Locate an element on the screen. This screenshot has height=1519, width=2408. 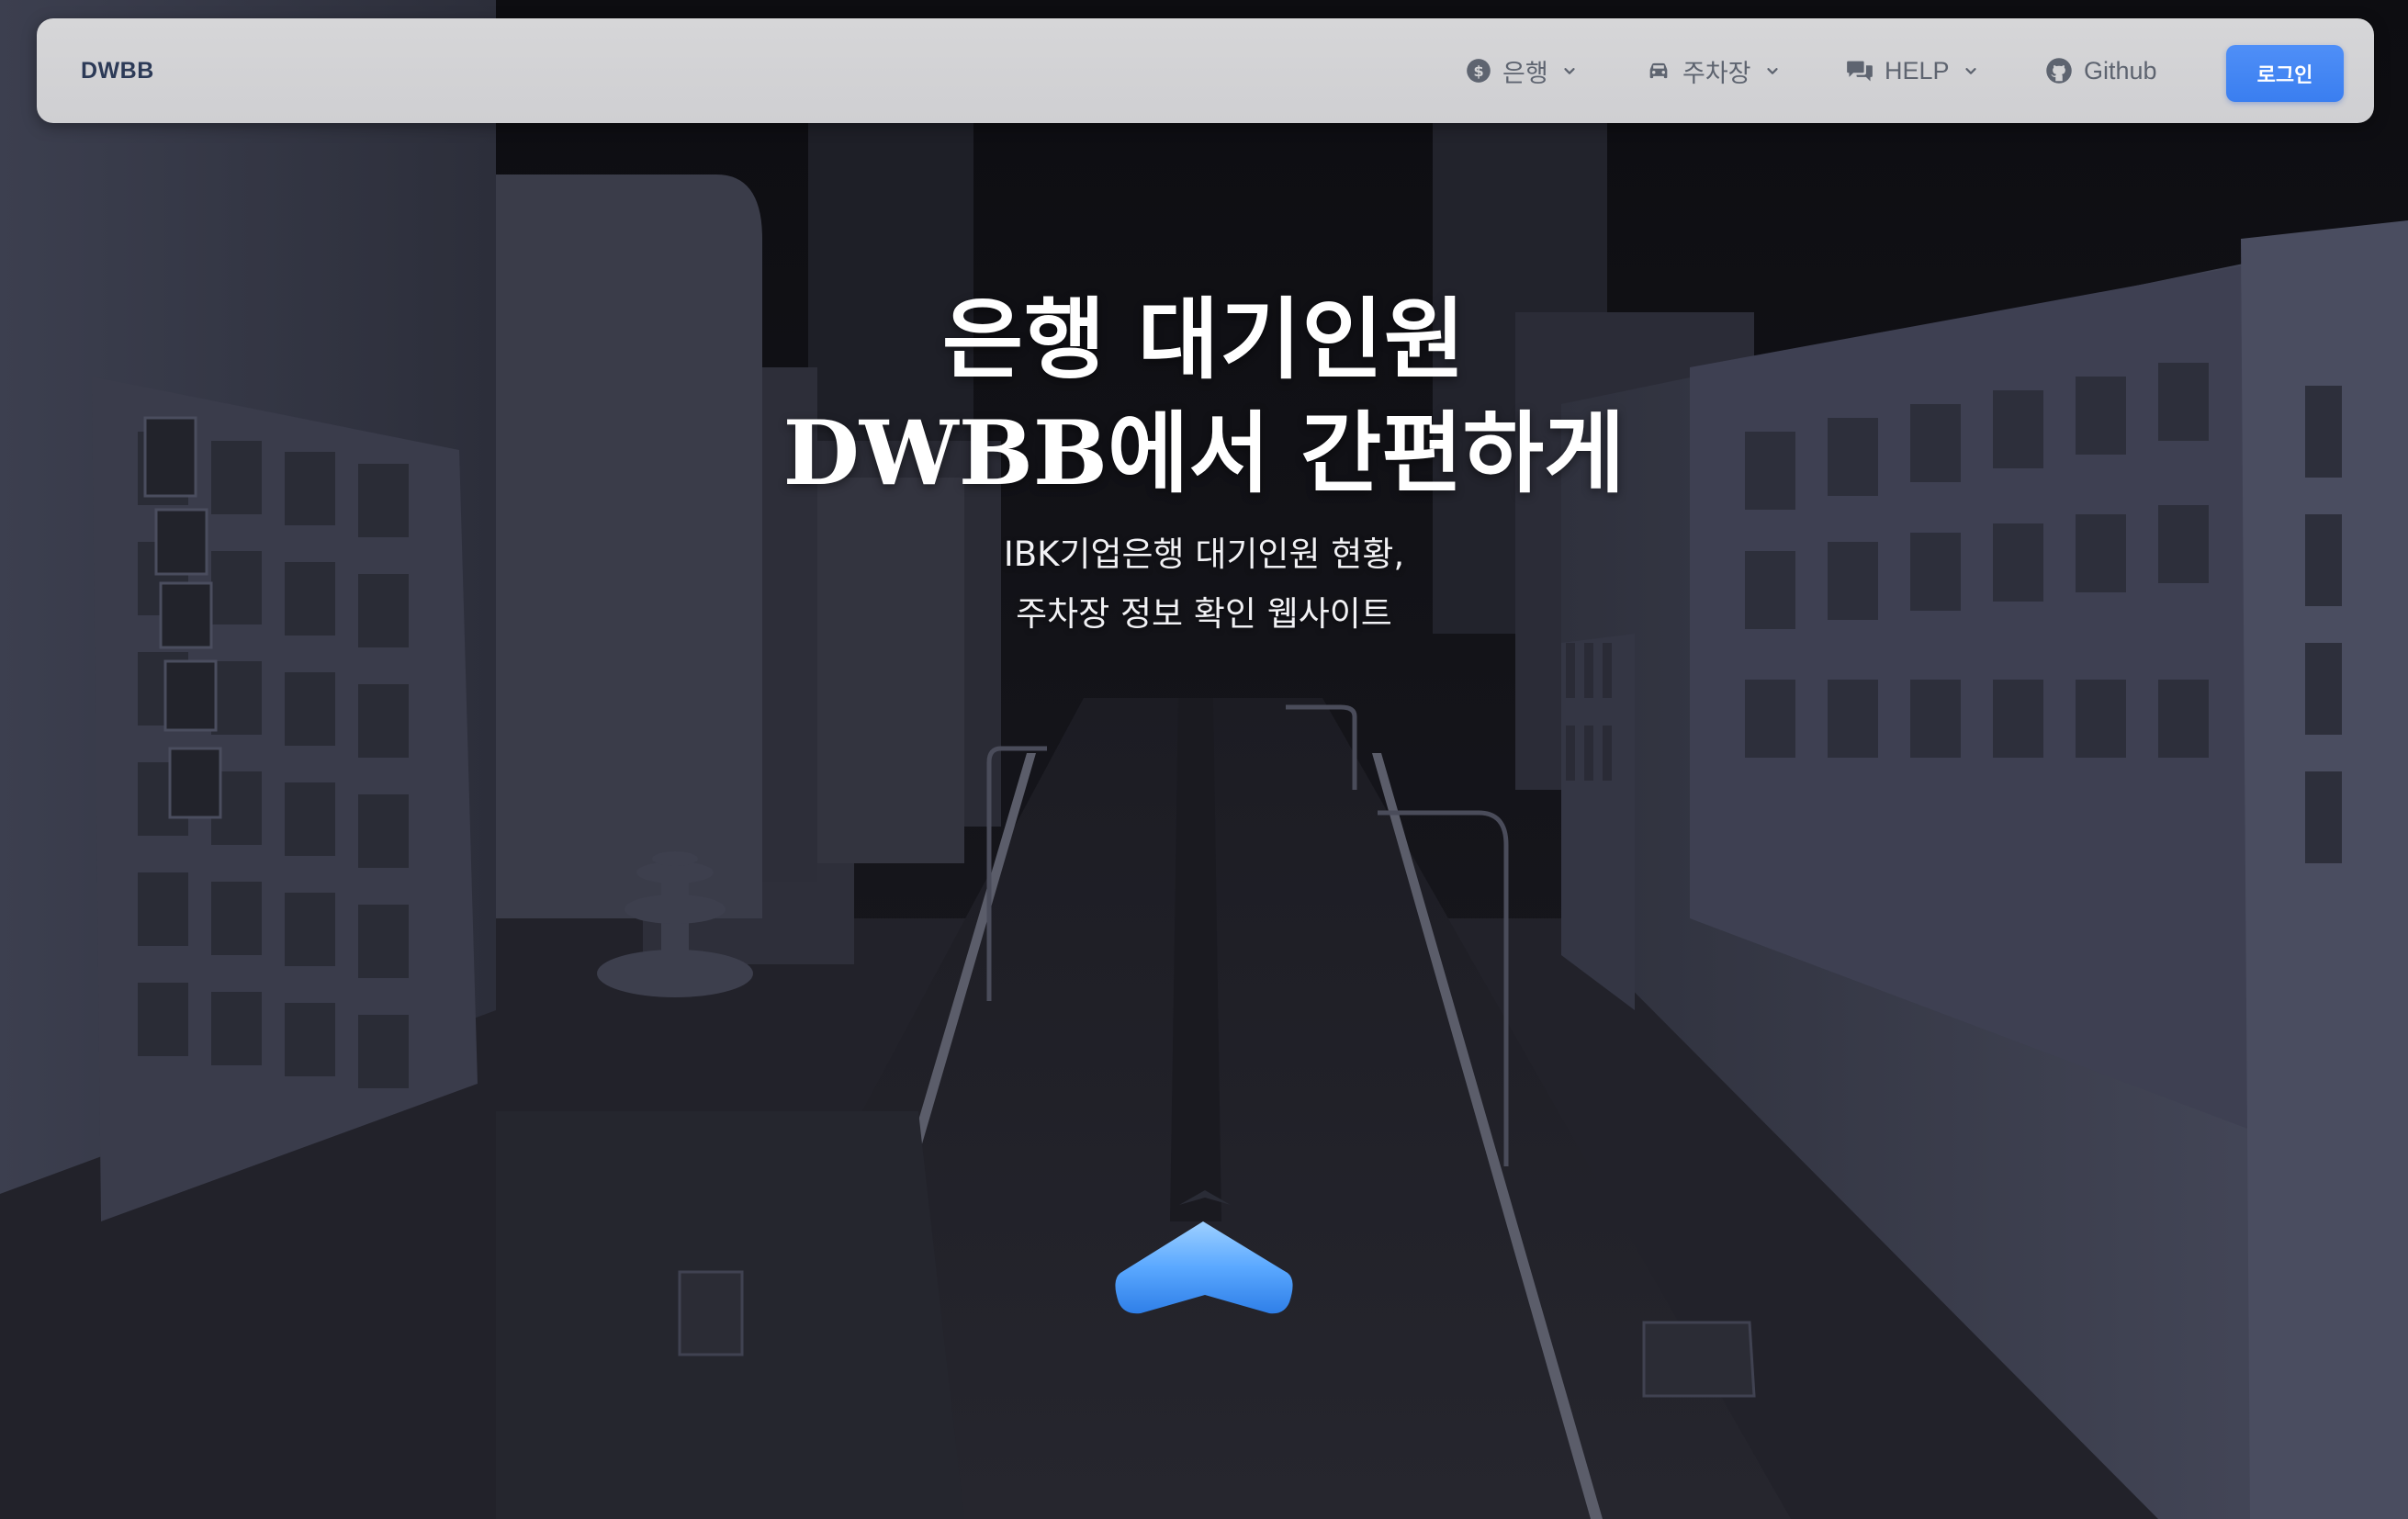
hero-title-rest: 에서 간편하게 is located at coordinates (1367, 453).